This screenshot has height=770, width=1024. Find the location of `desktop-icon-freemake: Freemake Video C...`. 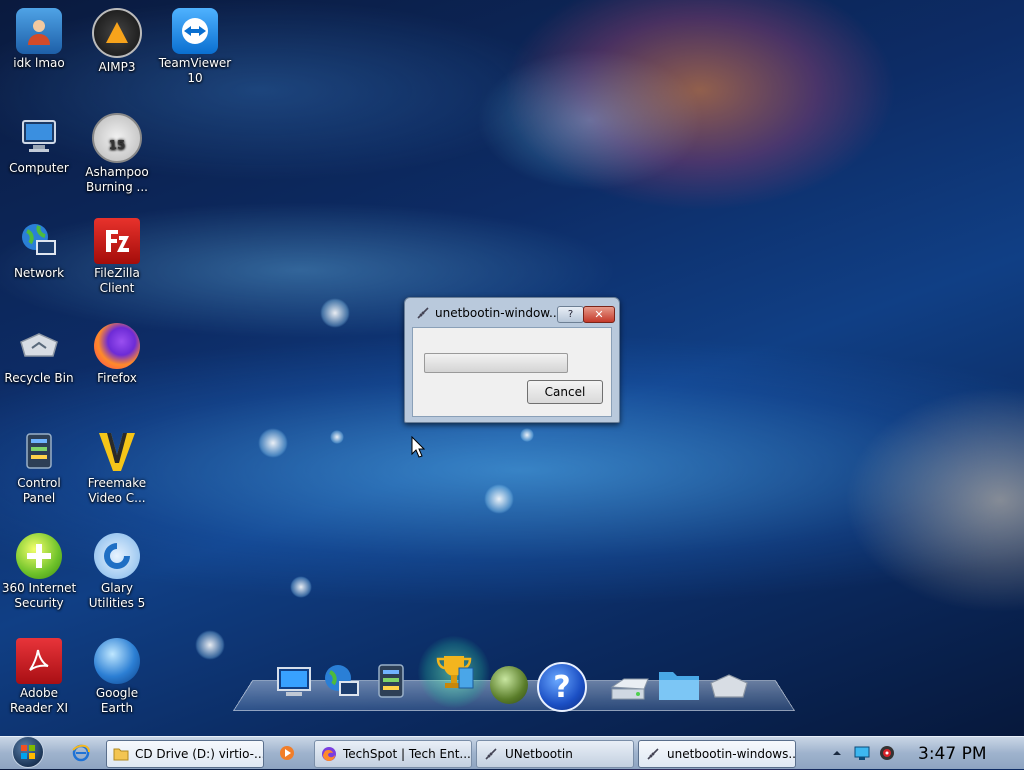

desktop-icon-freemake: Freemake Video C... is located at coordinates (117, 467).